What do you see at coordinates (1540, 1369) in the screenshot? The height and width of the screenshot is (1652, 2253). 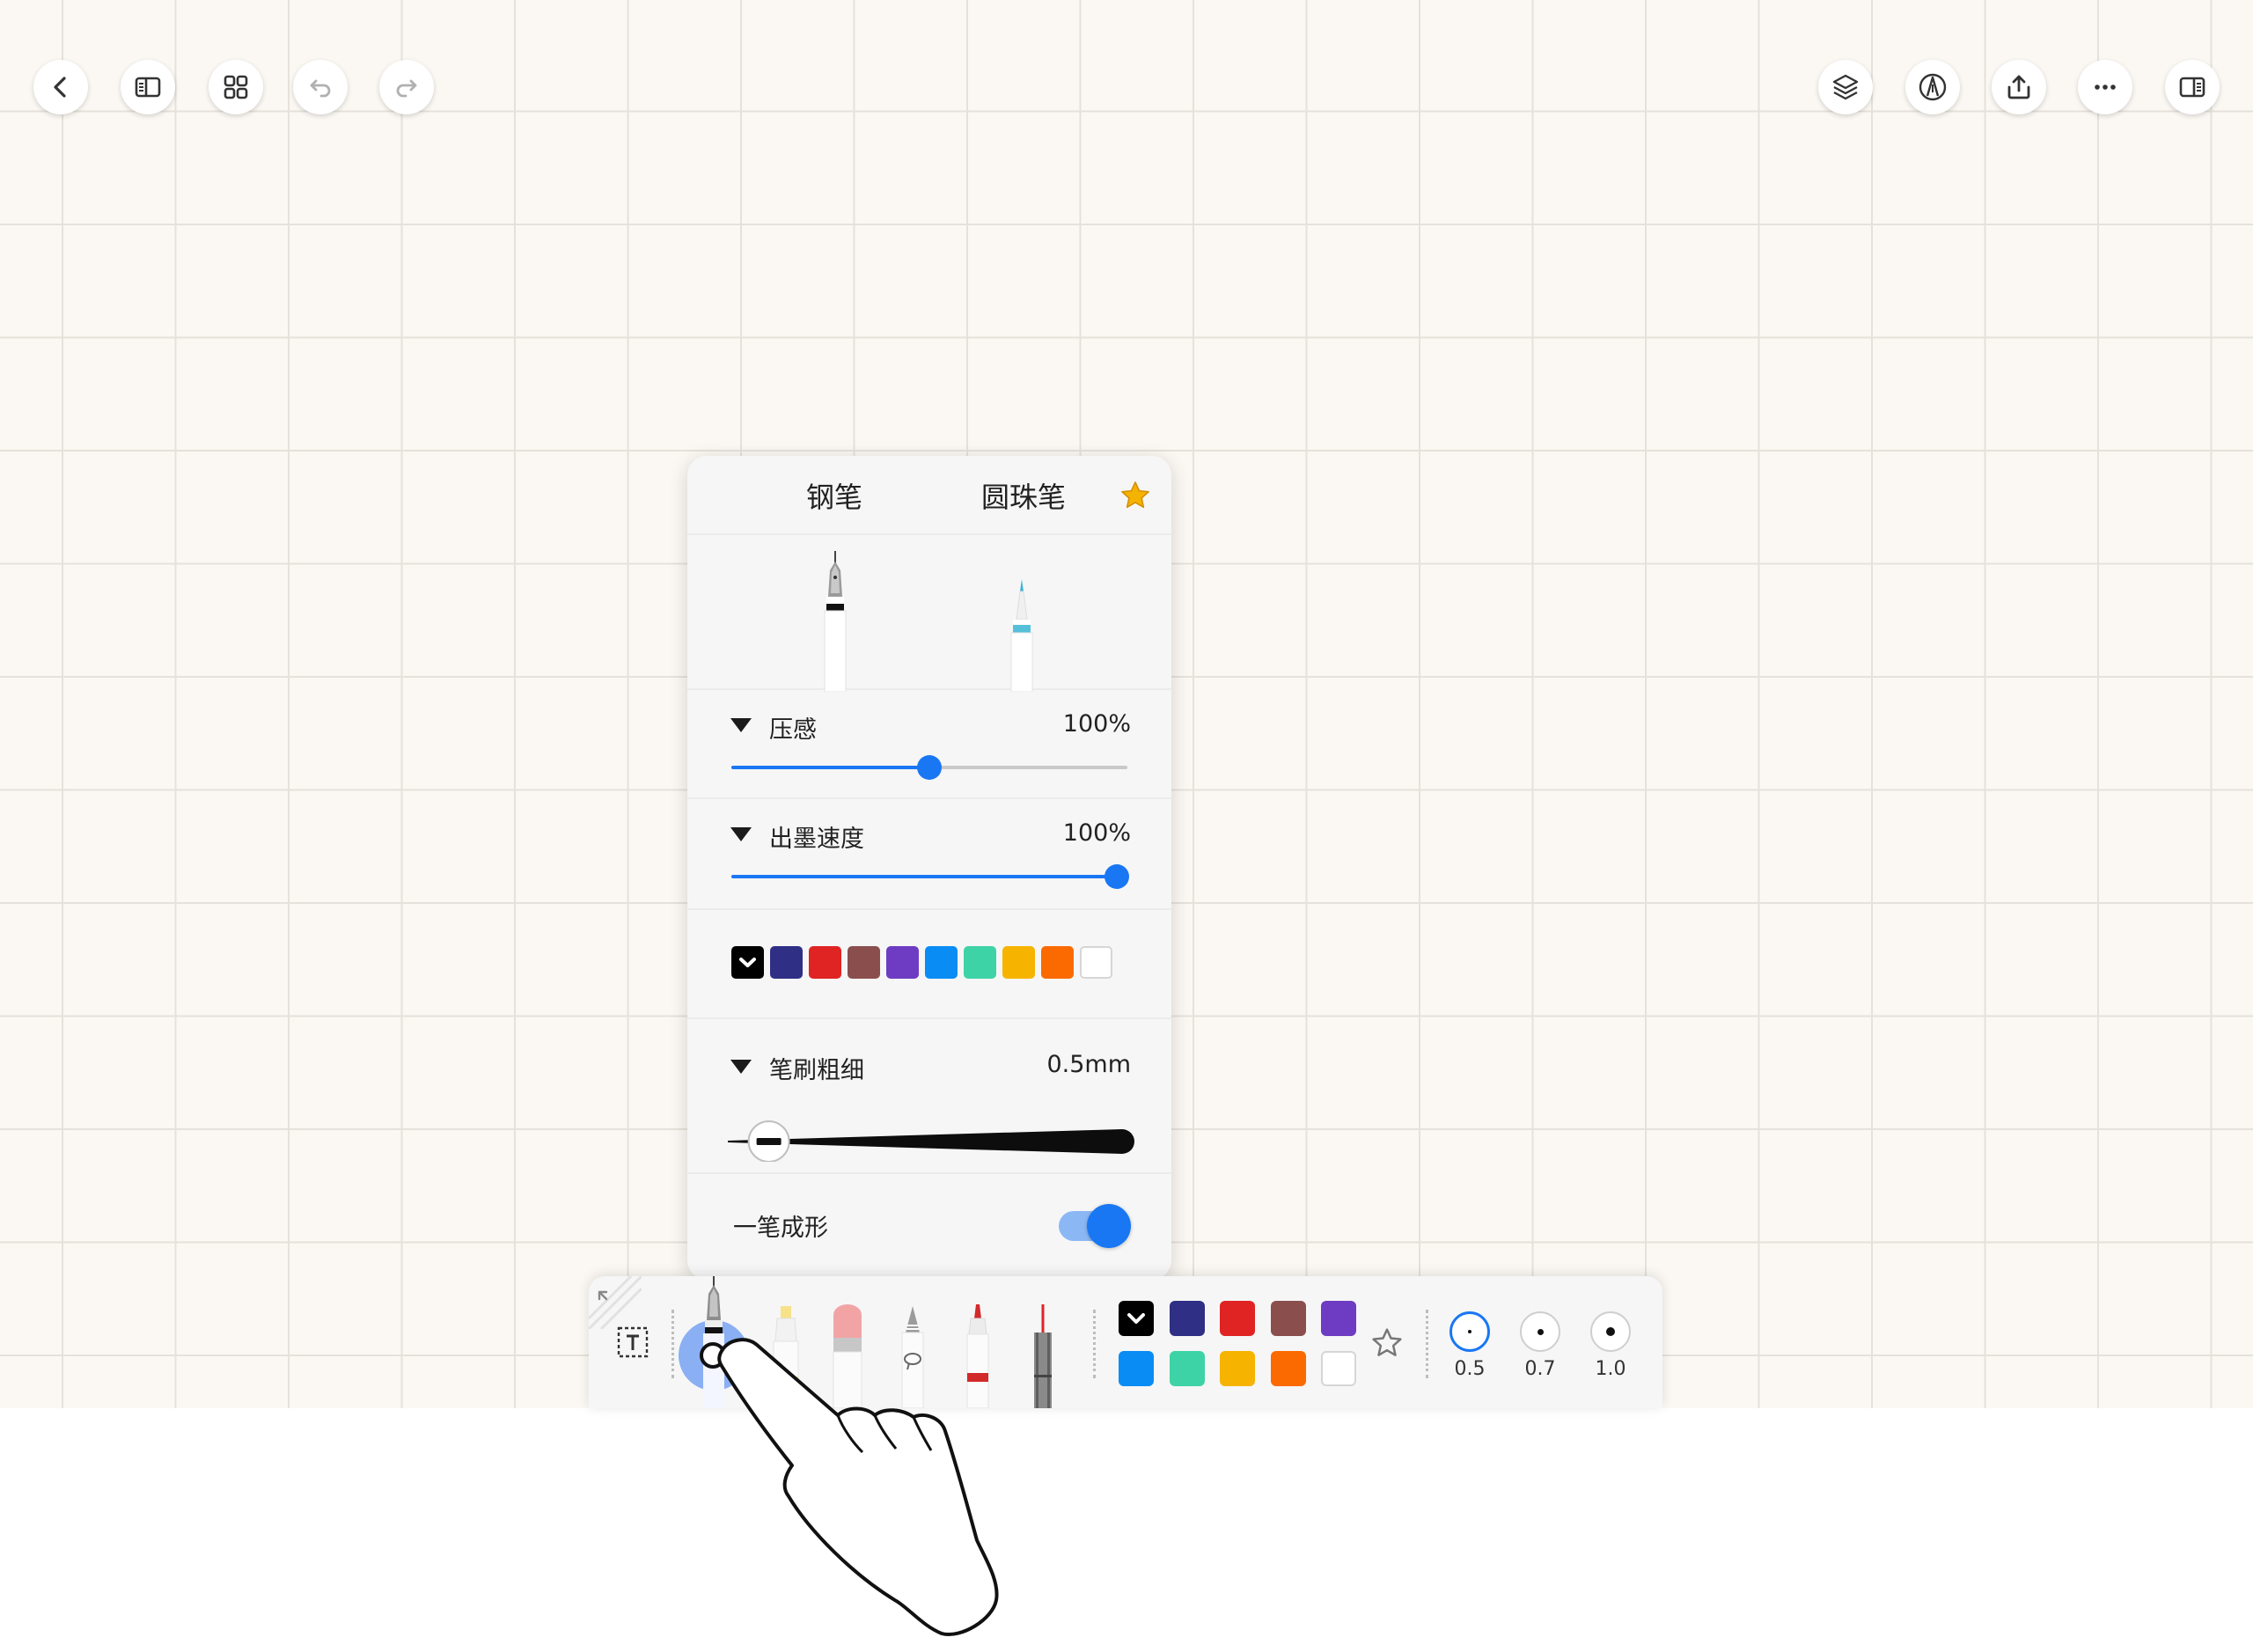 I see `size-label-0.7: 0.7` at bounding box center [1540, 1369].